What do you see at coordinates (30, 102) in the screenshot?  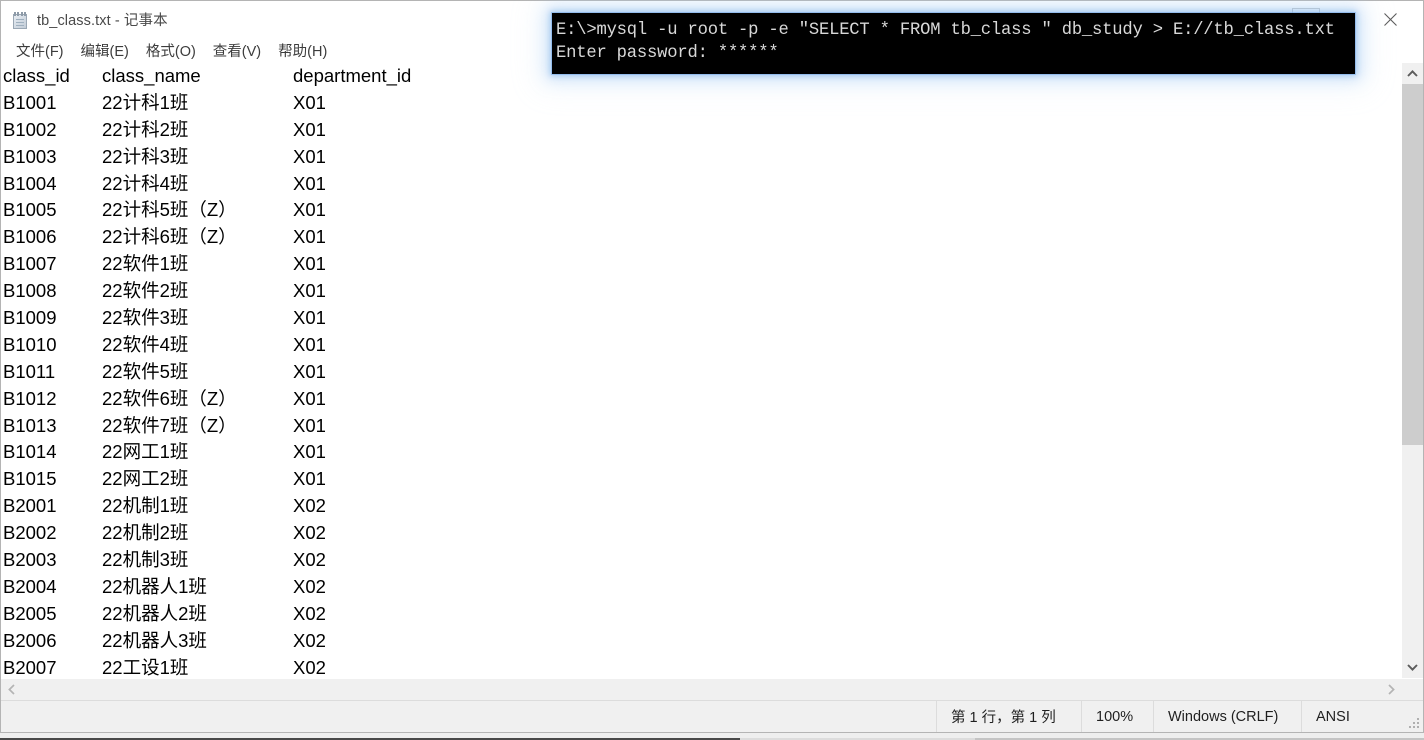 I see `cell-class-id: B1001` at bounding box center [30, 102].